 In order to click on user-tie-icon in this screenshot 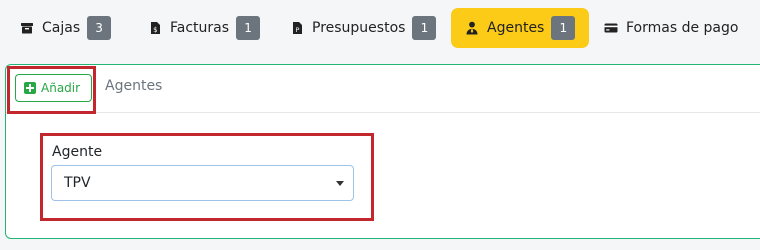, I will do `click(472, 28)`.